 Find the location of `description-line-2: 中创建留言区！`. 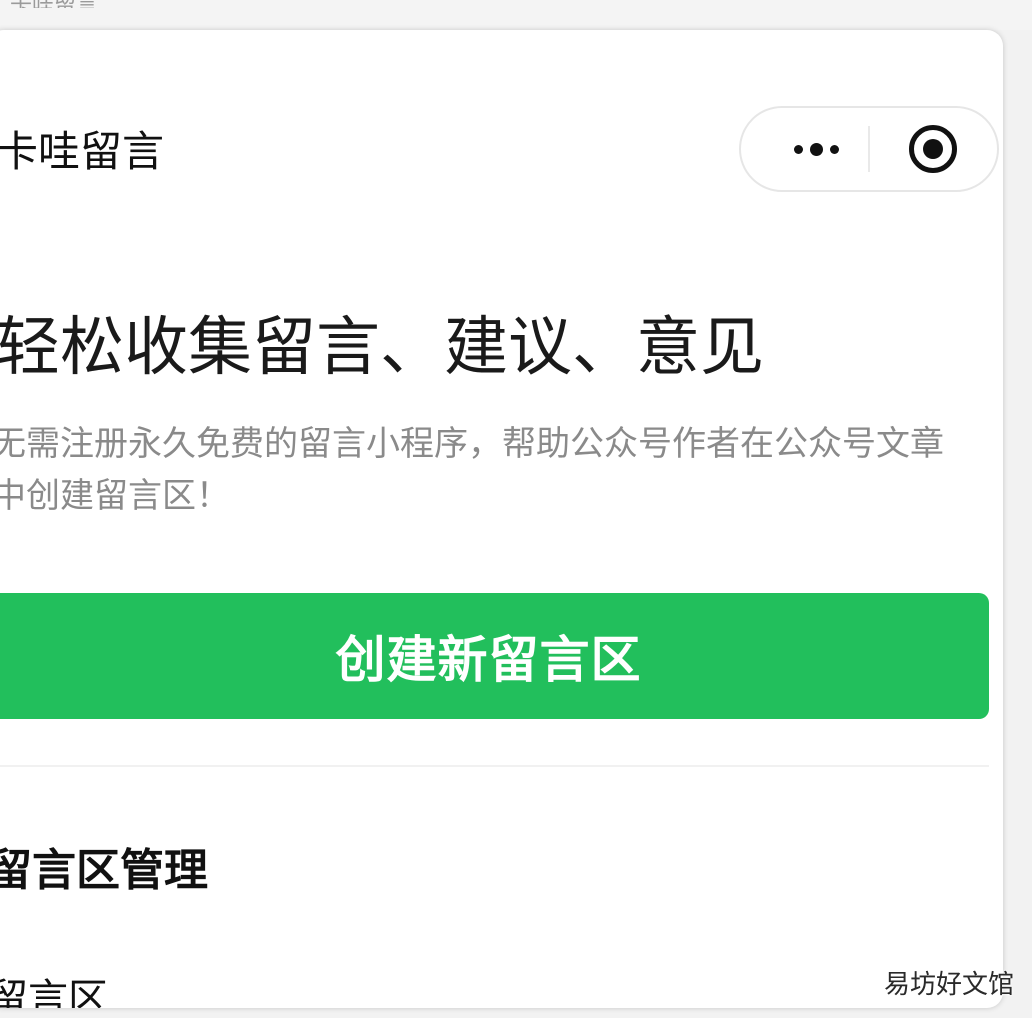

description-line-2: 中创建留言区！ is located at coordinates (115, 496).